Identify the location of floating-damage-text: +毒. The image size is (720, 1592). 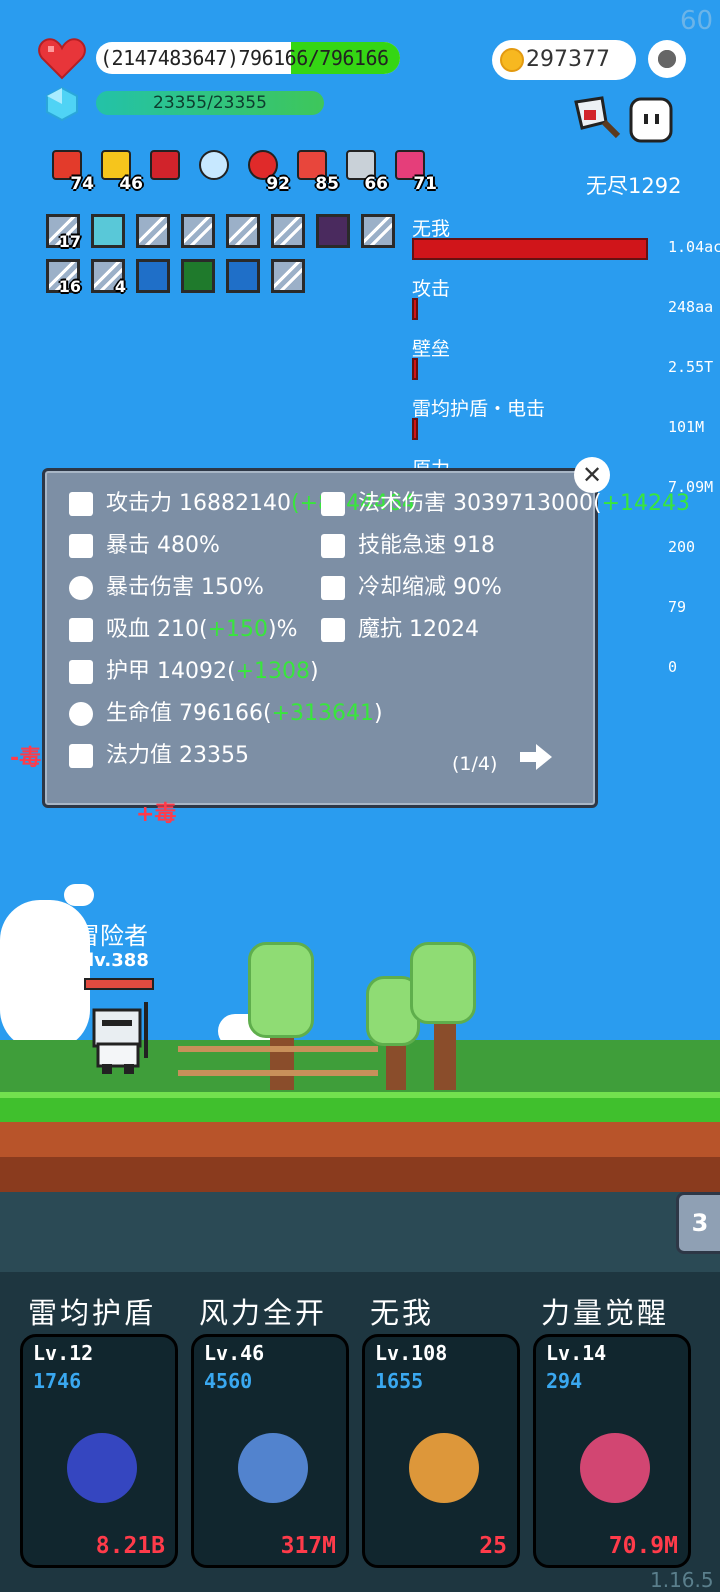
(156, 814).